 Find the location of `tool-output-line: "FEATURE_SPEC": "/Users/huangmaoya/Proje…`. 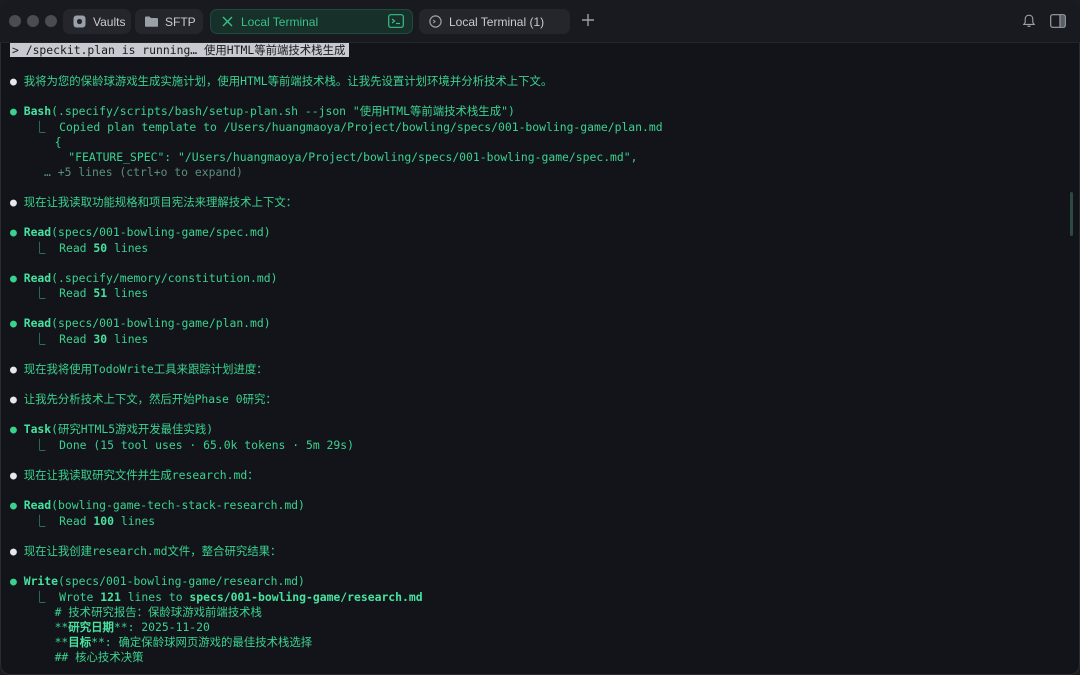

tool-output-line: "FEATURE_SPEC": "/Users/huangmaoya/Proje… is located at coordinates (336, 157).